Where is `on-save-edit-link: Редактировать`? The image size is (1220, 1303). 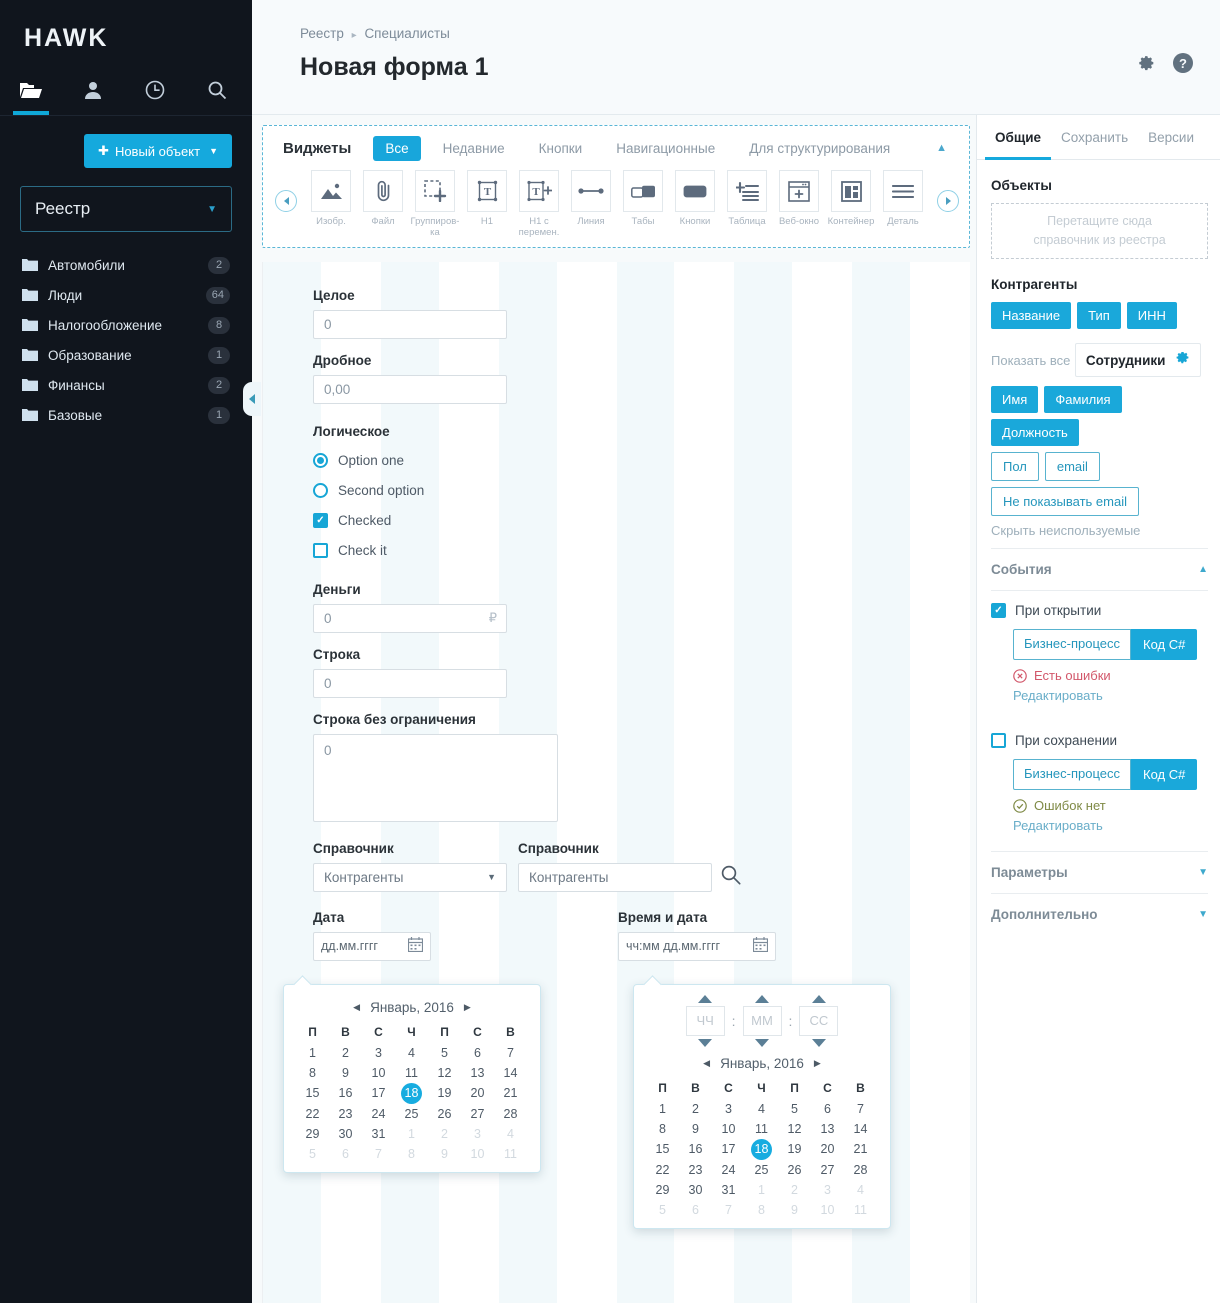 on-save-edit-link: Редактировать is located at coordinates (1058, 825).